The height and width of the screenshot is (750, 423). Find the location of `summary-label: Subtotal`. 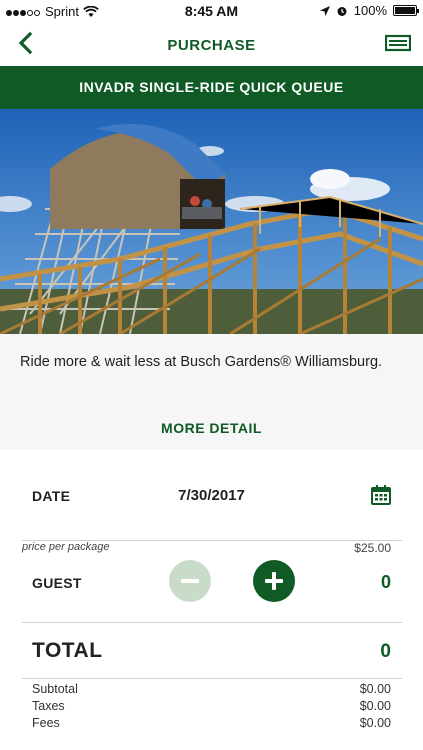

summary-label: Subtotal is located at coordinates (55, 689).